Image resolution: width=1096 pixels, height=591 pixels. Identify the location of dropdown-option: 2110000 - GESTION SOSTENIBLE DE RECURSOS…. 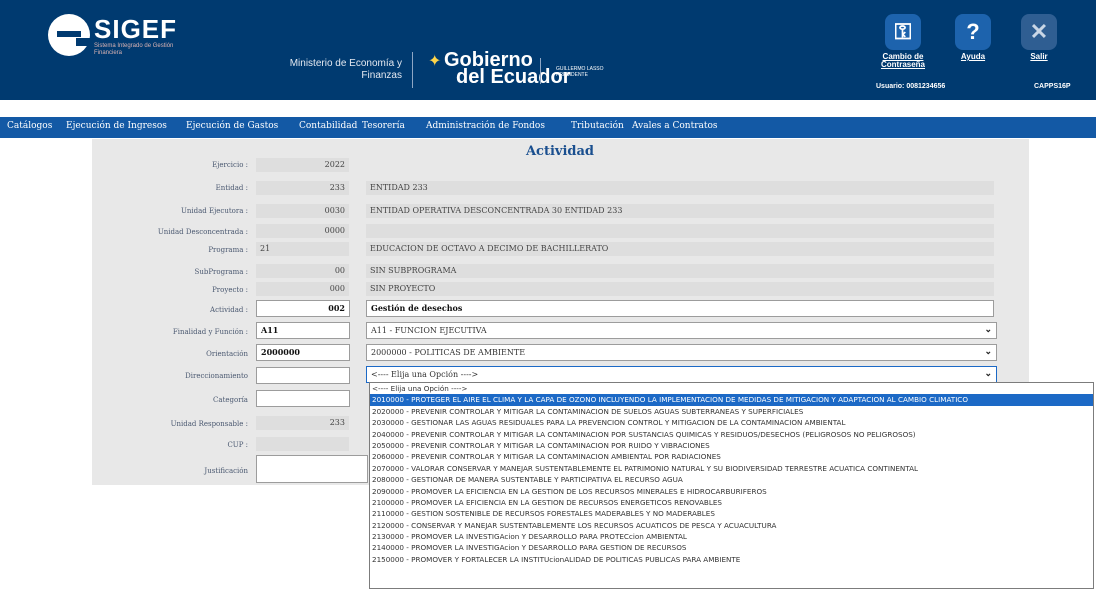
(731, 513).